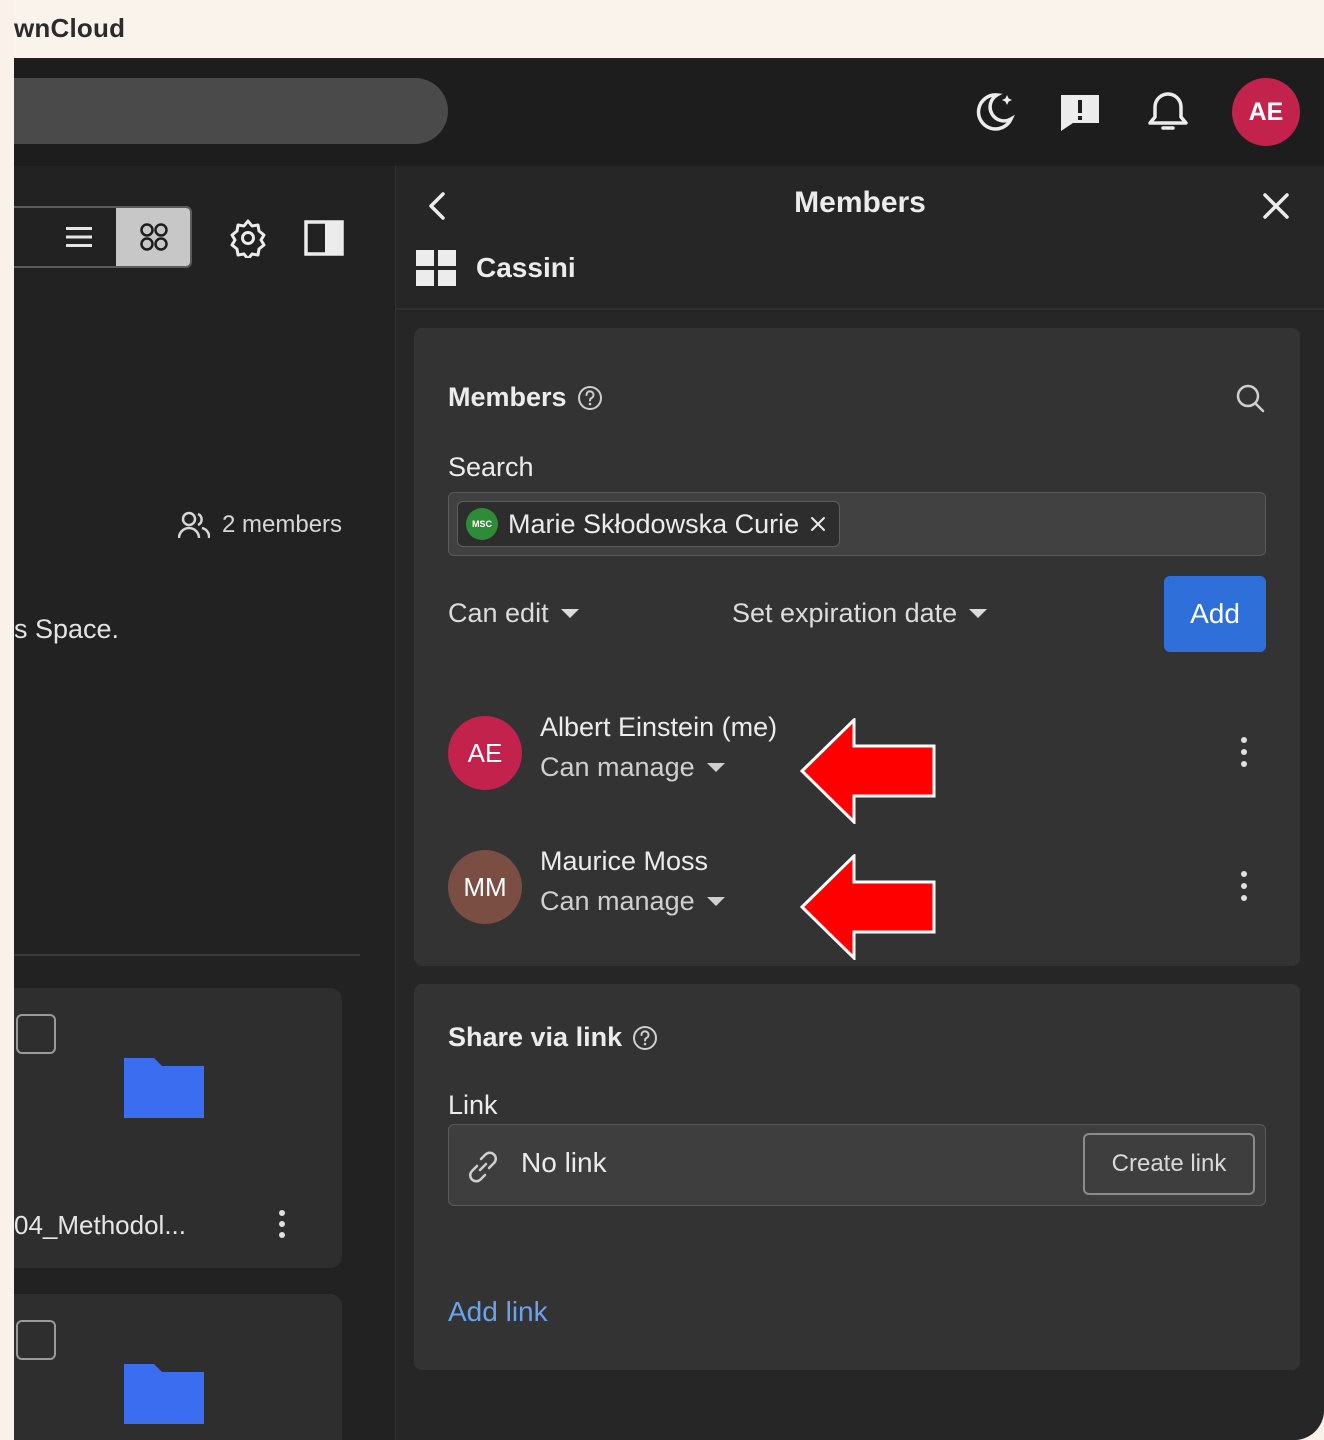 Image resolution: width=1324 pixels, height=1440 pixels. I want to click on sidebar-title: Members, so click(860, 202).